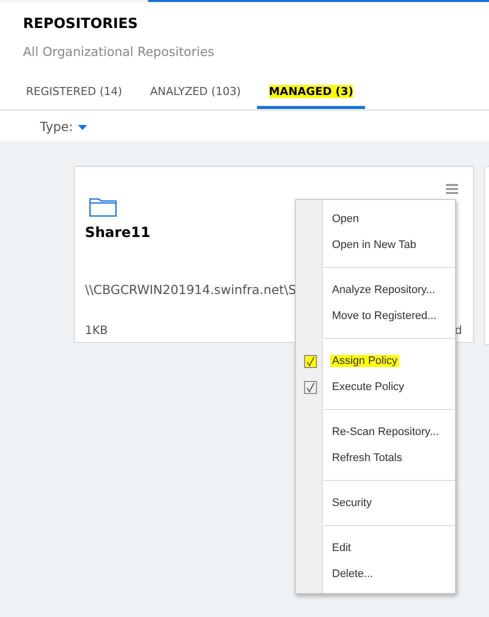 The height and width of the screenshot is (617, 489). Describe the element at coordinates (375, 458) in the screenshot. I see `menu-item: Refresh Totals` at that location.